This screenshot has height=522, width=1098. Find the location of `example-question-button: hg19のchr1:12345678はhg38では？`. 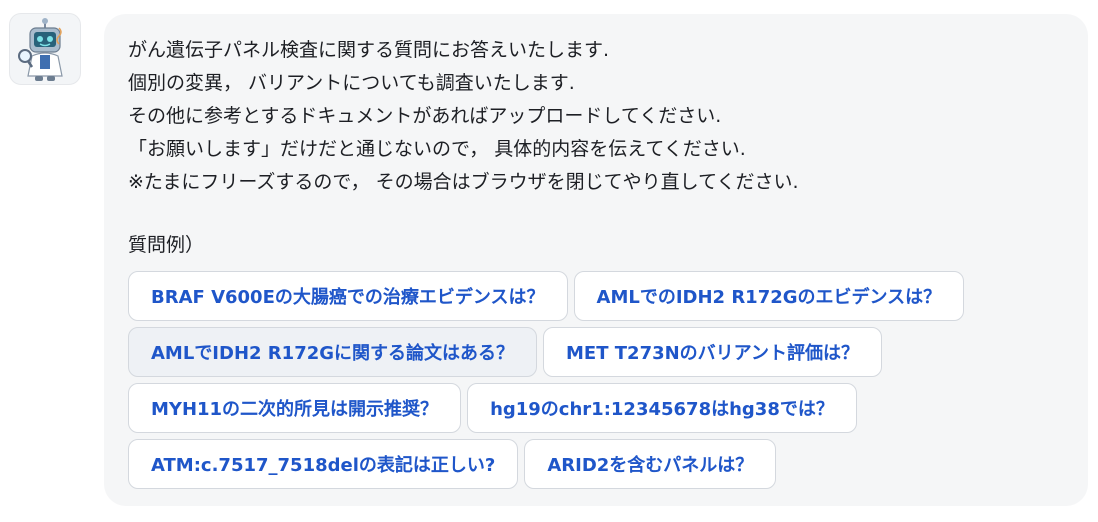

example-question-button: hg19のchr1:12345678はhg38では？ is located at coordinates (662, 408).